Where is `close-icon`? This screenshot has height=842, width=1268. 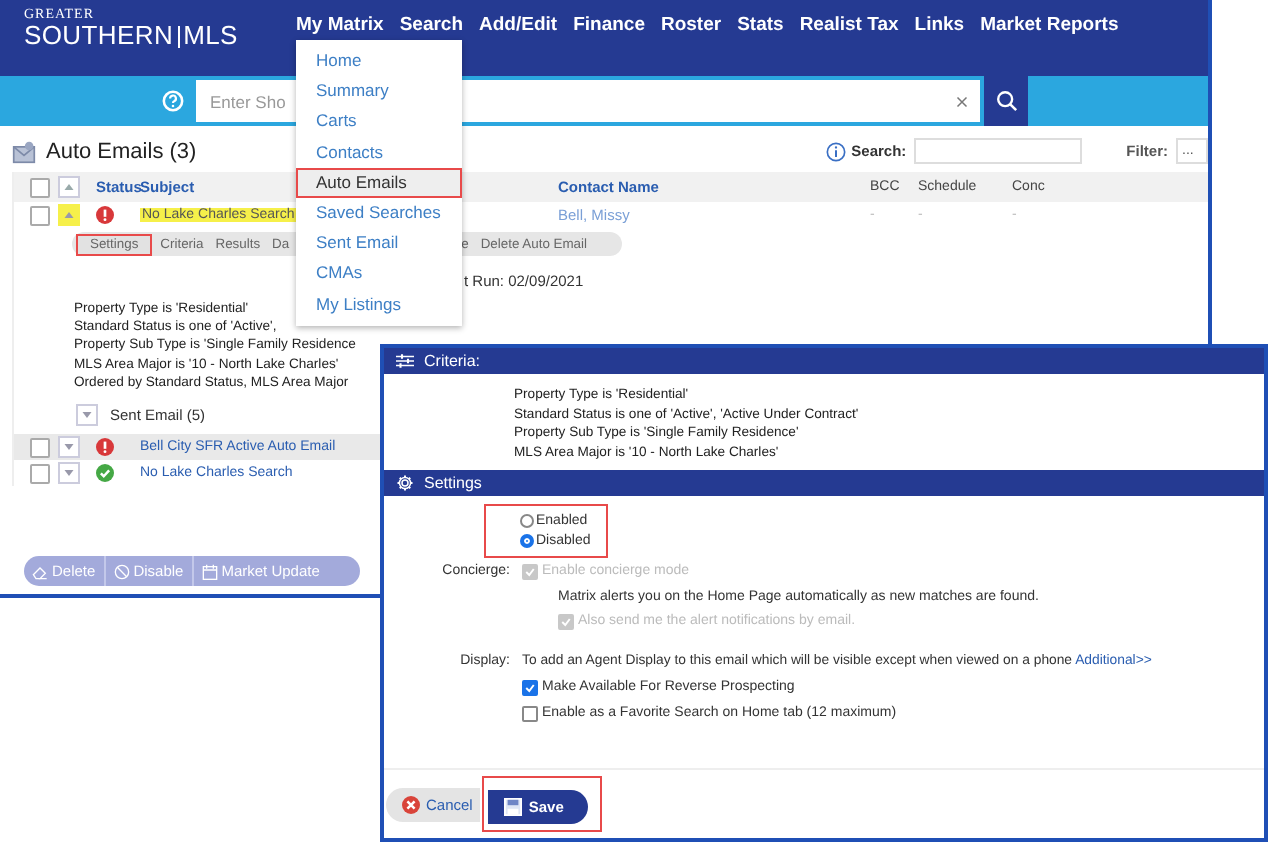 close-icon is located at coordinates (962, 101).